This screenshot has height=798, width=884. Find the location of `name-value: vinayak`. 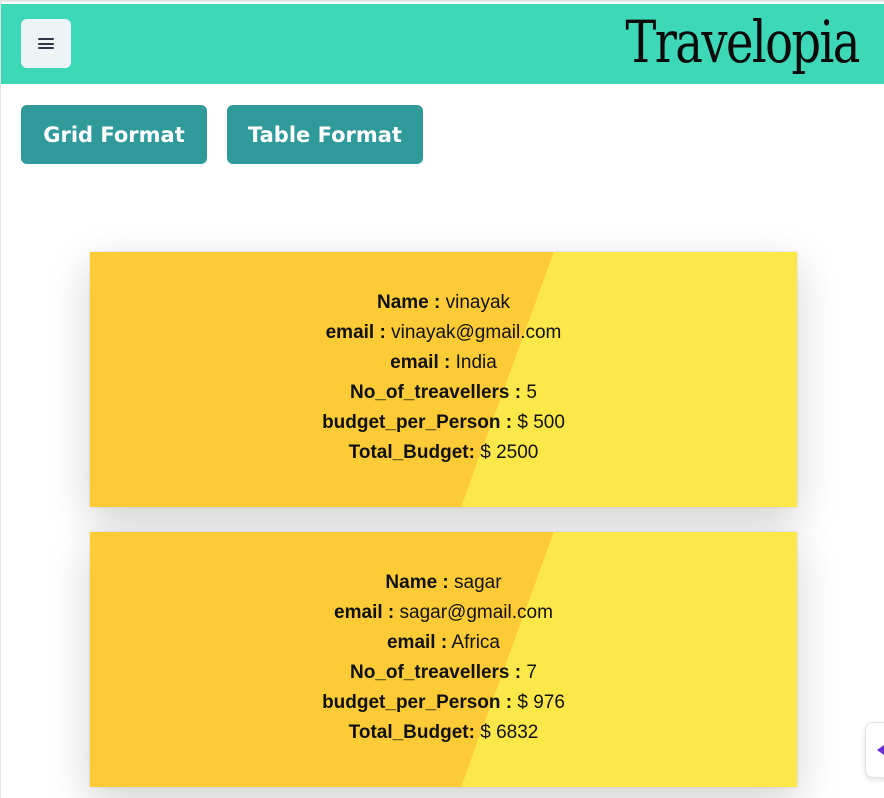

name-value: vinayak is located at coordinates (478, 302).